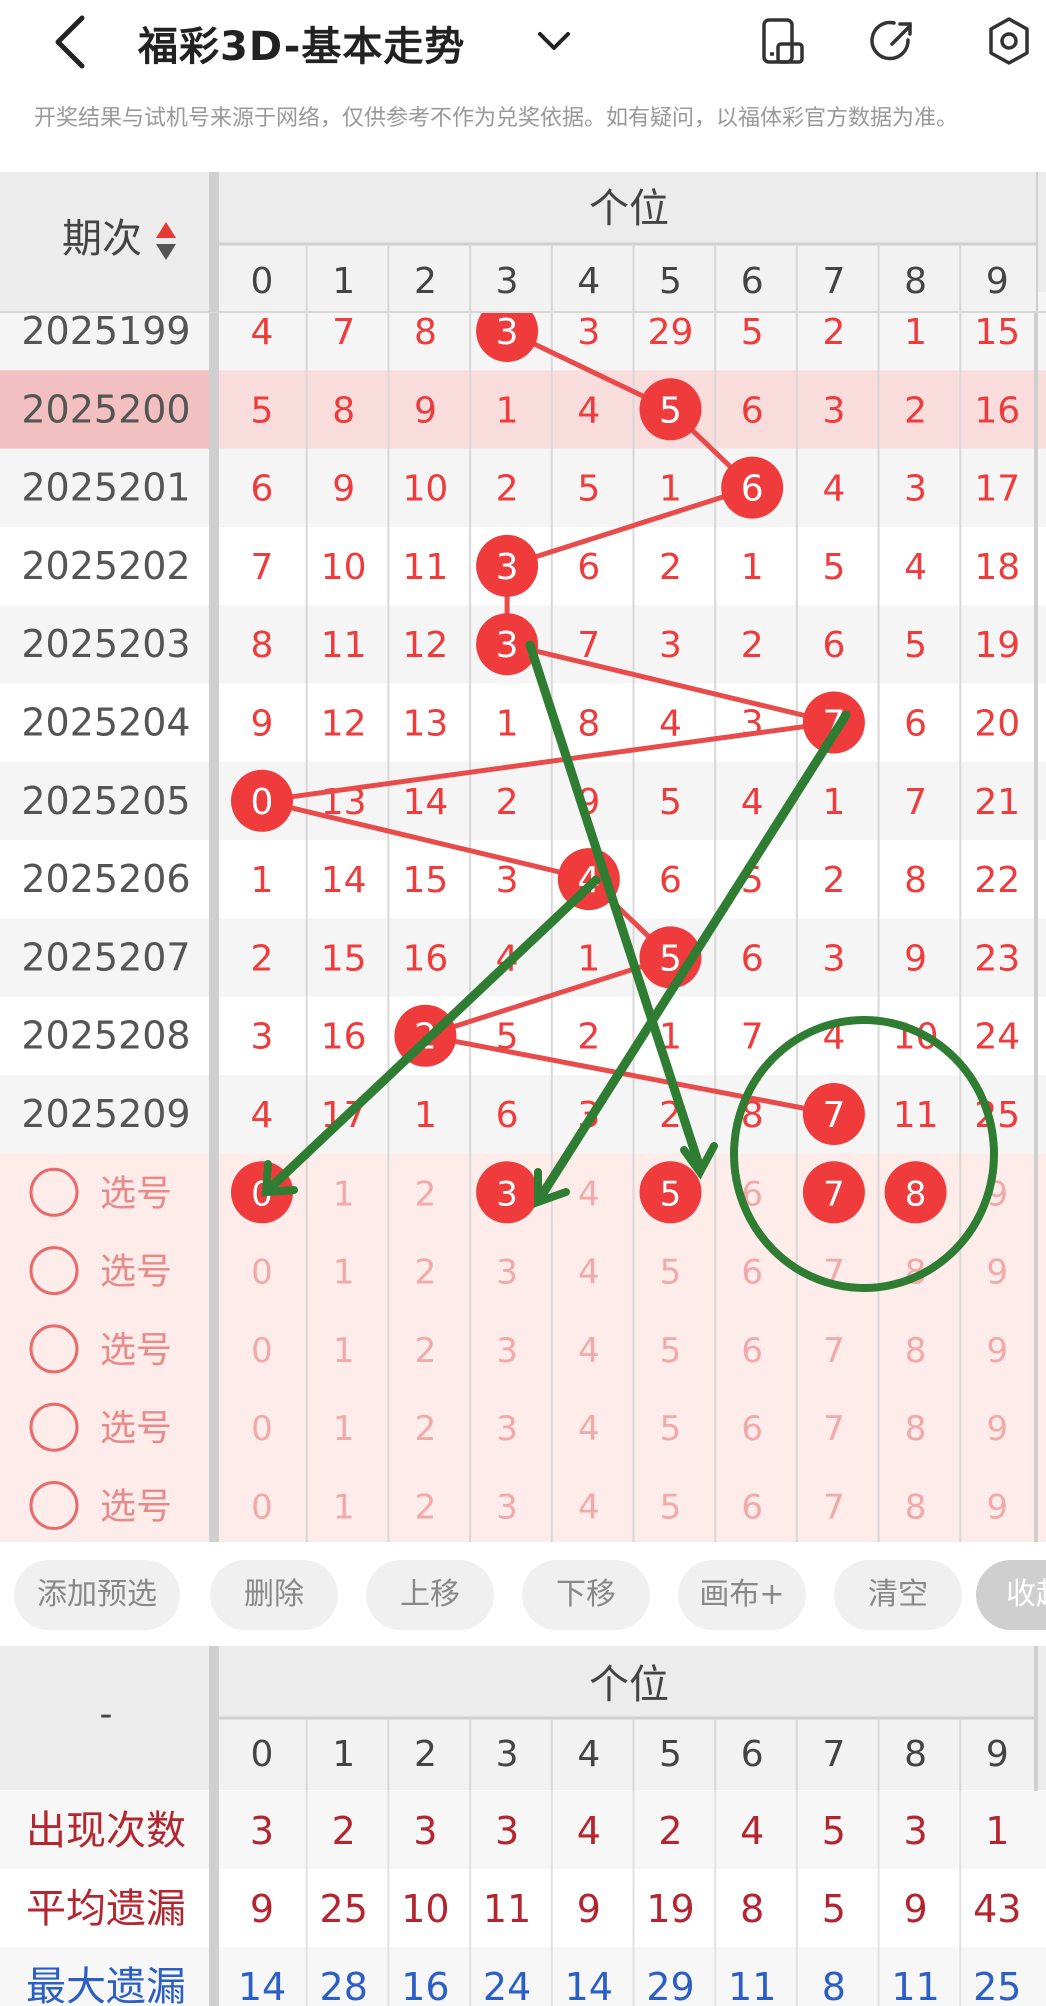 This screenshot has width=1046, height=2006. I want to click on hit-number: 5, so click(670, 410).